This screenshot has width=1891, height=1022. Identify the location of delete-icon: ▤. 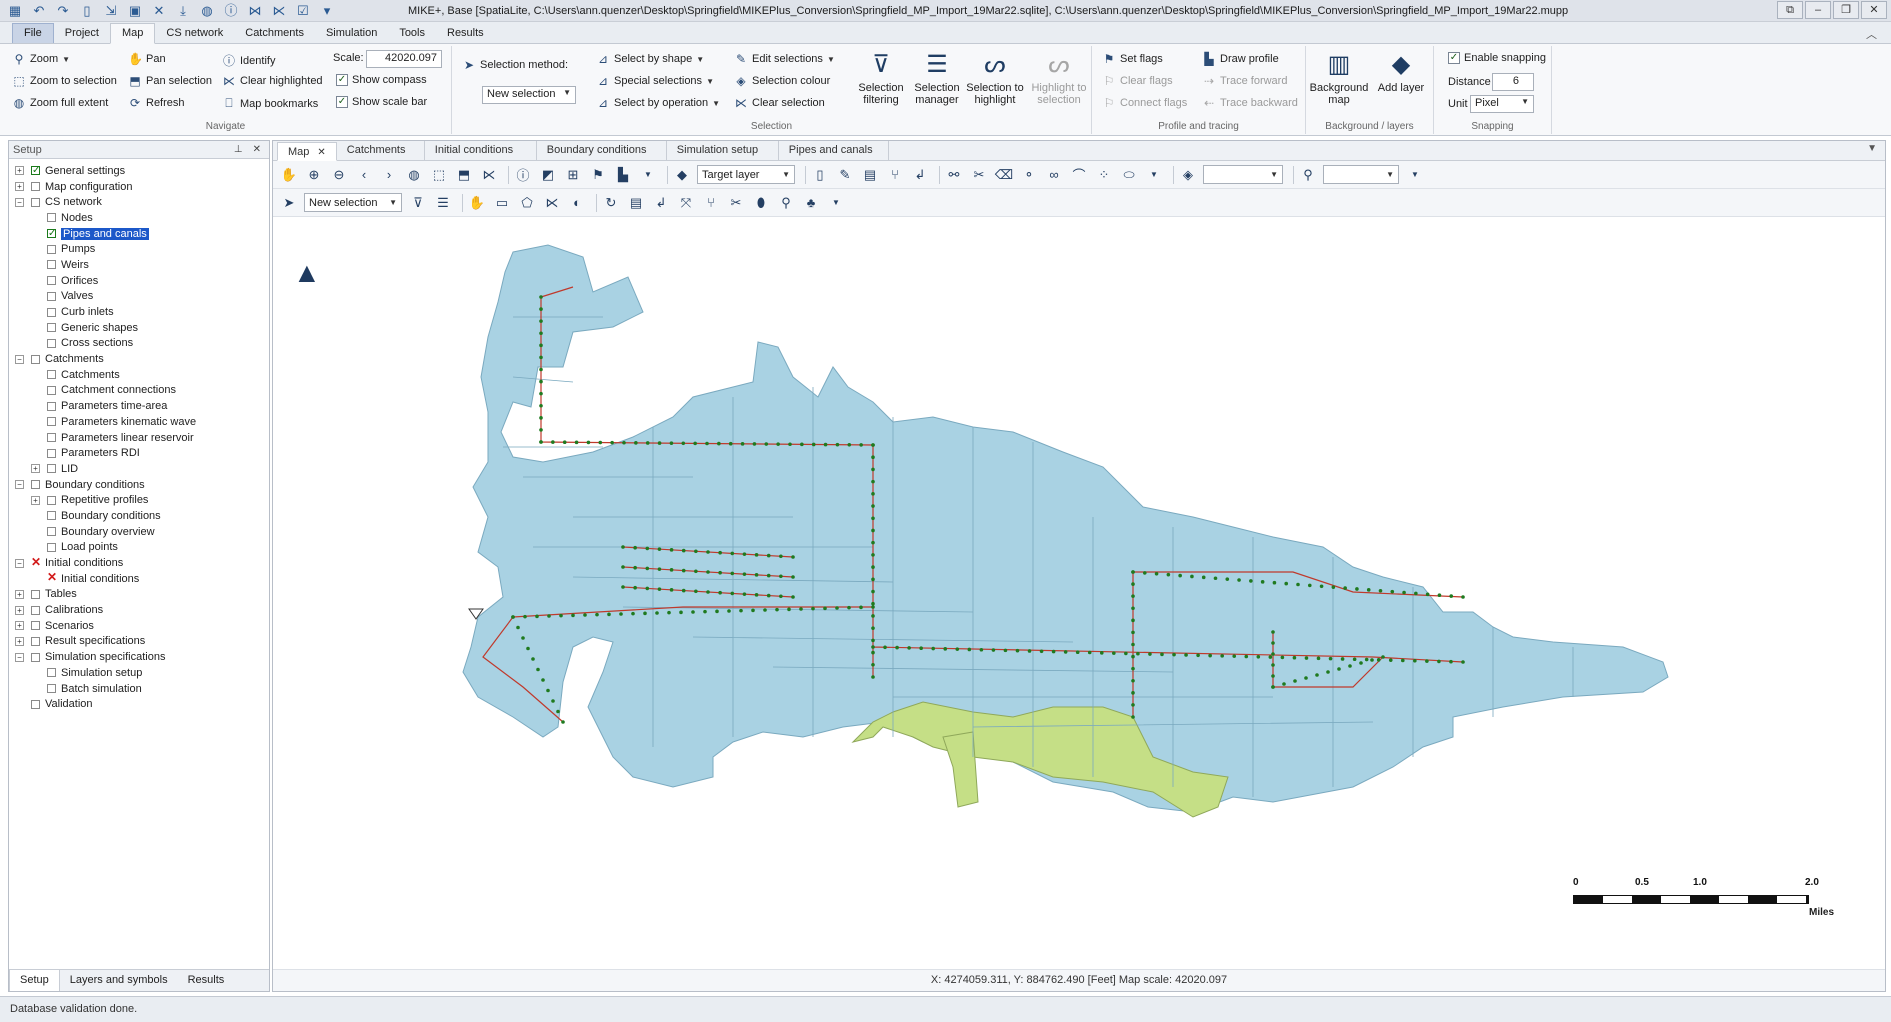
(870, 175).